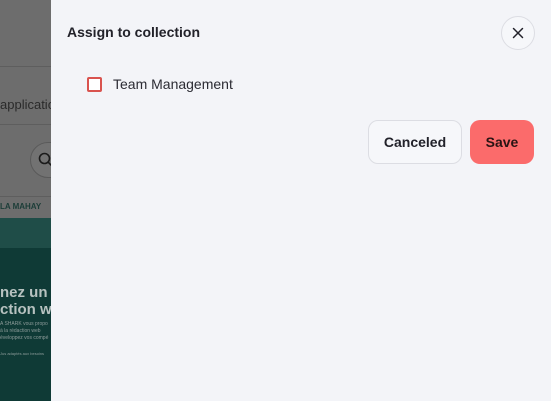  I want to click on collection-option-team-management: Team Management, so click(160, 84).